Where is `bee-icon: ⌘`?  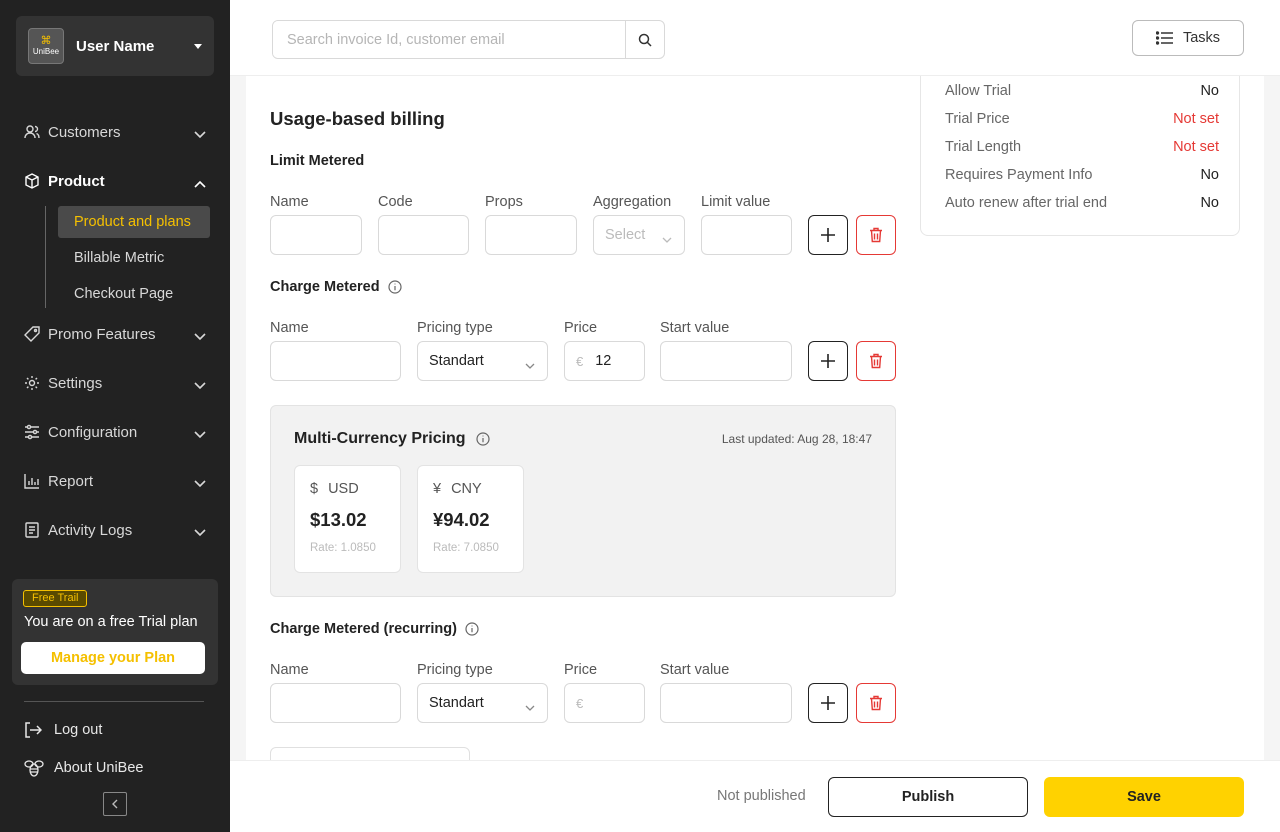
bee-icon: ⌘ is located at coordinates (46, 41).